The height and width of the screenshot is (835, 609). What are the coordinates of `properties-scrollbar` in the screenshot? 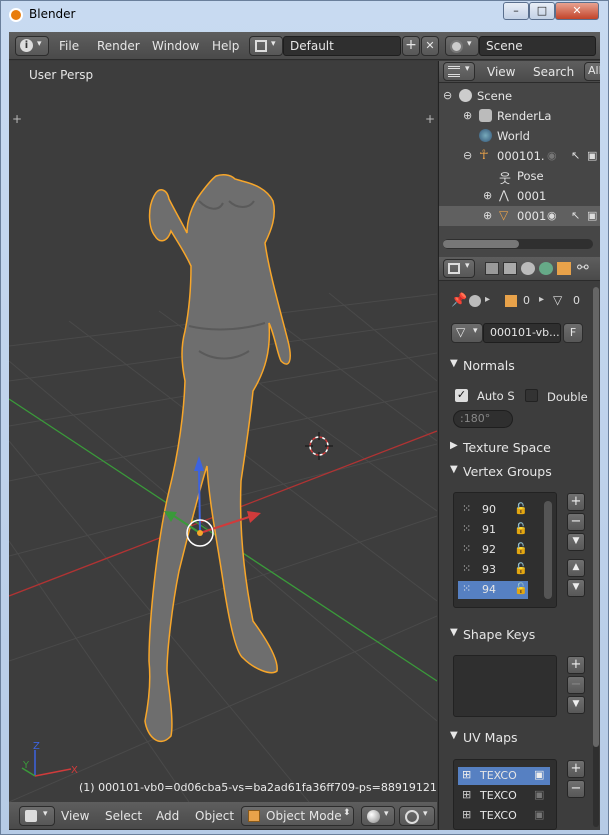 It's located at (596, 557).